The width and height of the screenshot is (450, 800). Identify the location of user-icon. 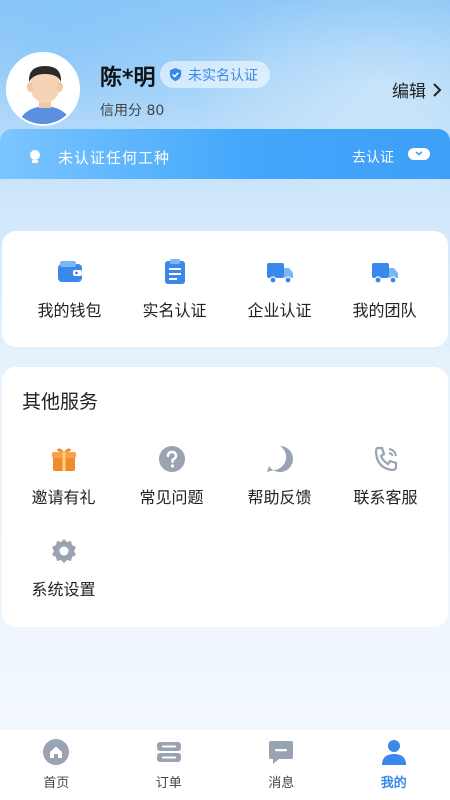
(393, 752).